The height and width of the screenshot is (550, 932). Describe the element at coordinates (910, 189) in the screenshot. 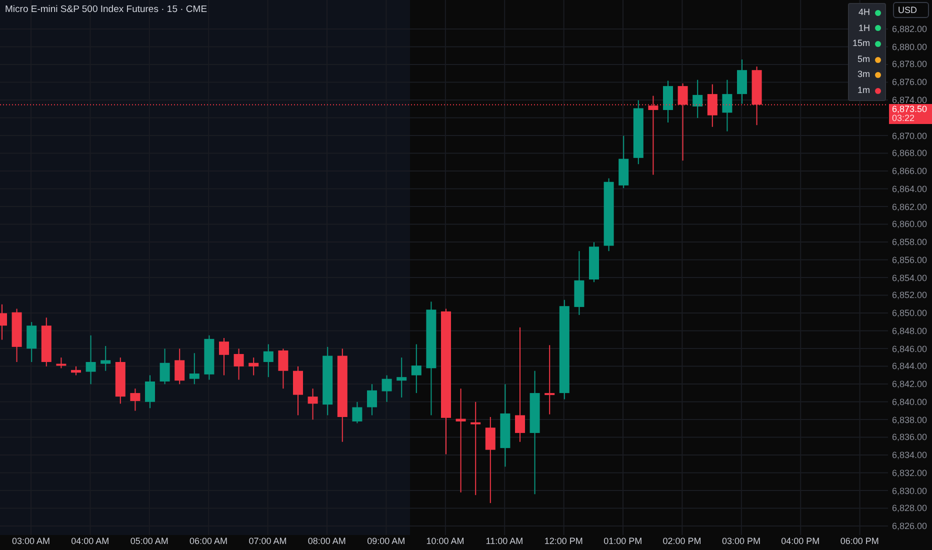

I see `price-label: 6,864.00` at that location.